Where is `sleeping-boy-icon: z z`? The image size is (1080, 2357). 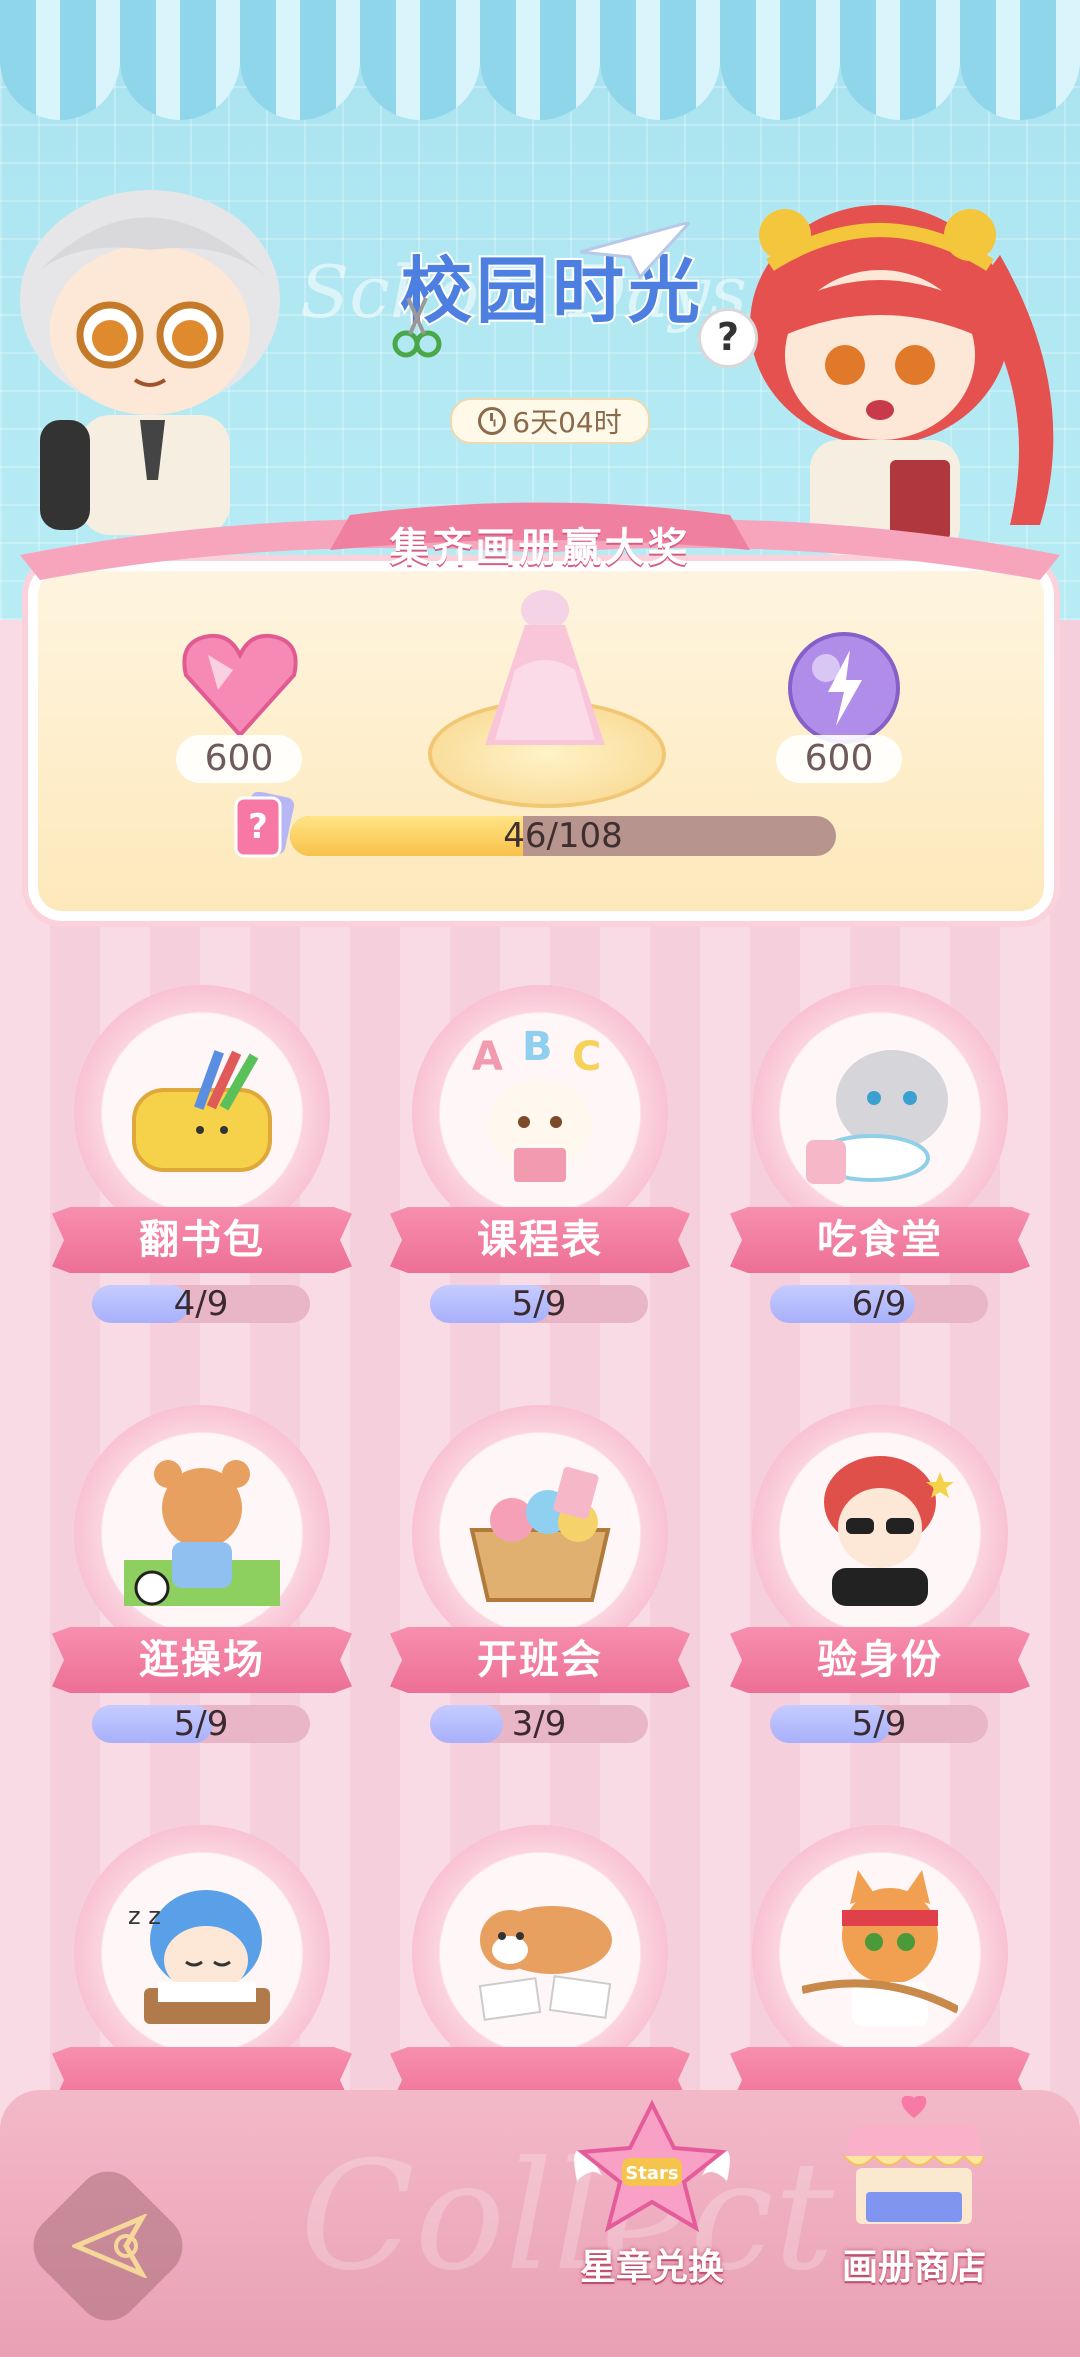
sleeping-boy-icon: z z is located at coordinates (199, 1957).